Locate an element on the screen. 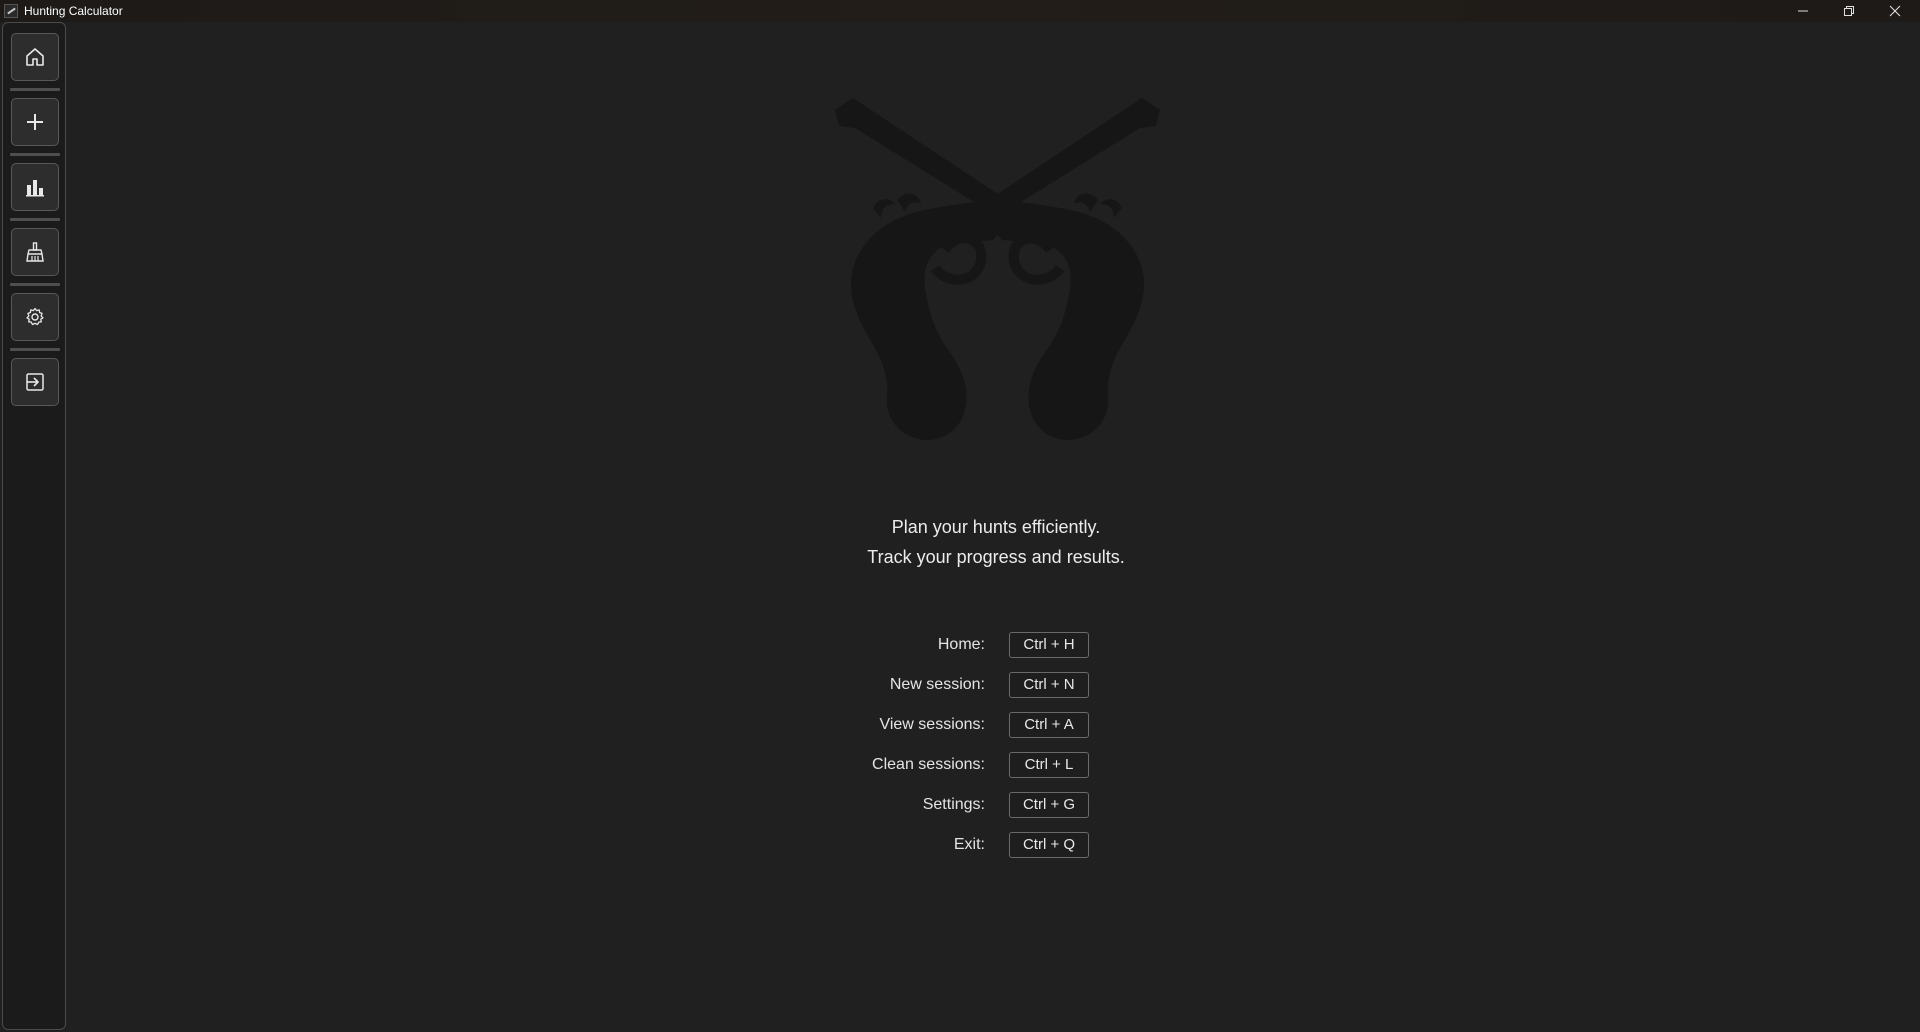  restore-icon is located at coordinates (1849, 11).